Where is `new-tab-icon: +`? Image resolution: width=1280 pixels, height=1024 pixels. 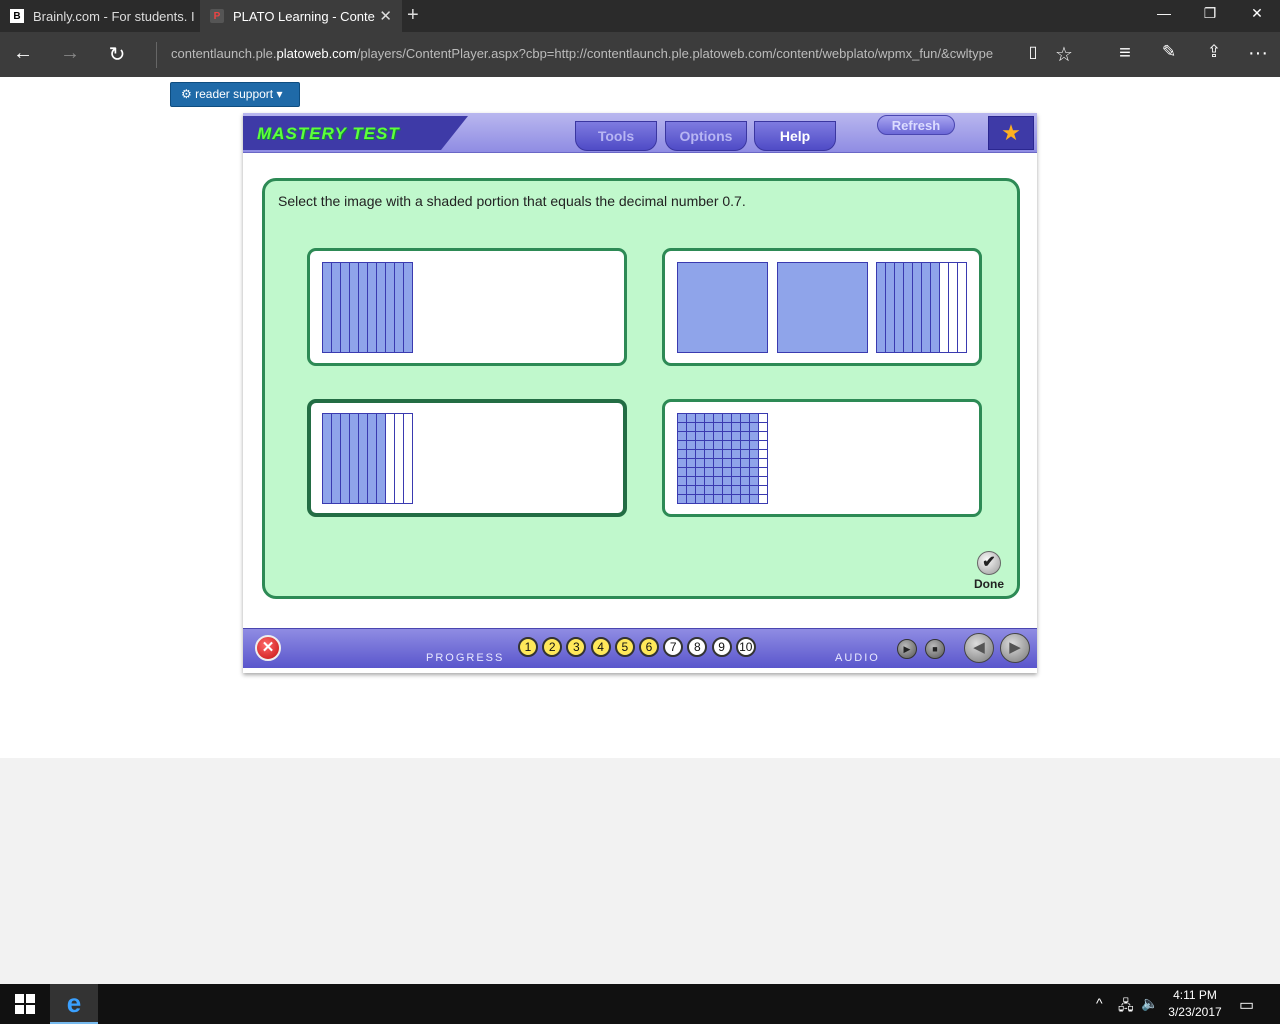
new-tab-icon: + is located at coordinates (413, 15).